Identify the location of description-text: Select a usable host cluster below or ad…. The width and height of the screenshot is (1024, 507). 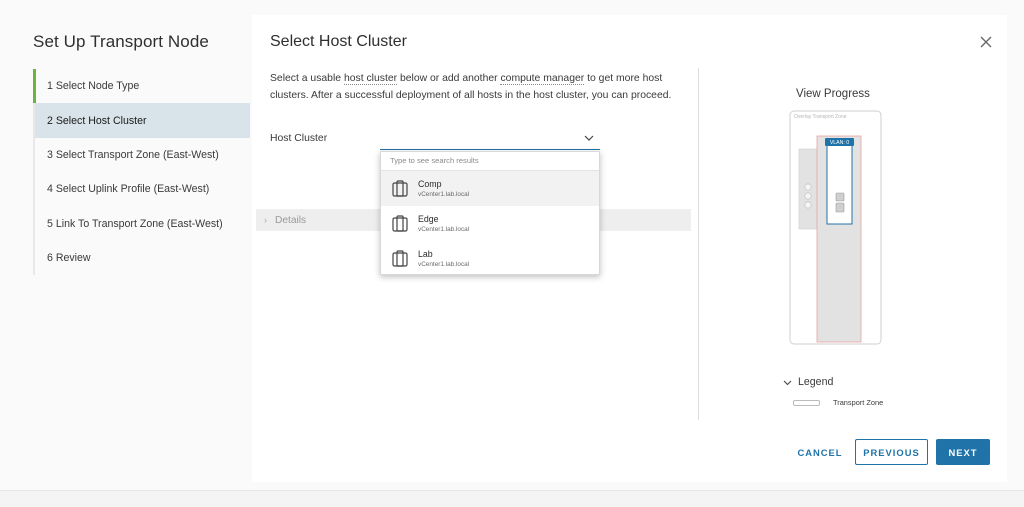
(482, 87).